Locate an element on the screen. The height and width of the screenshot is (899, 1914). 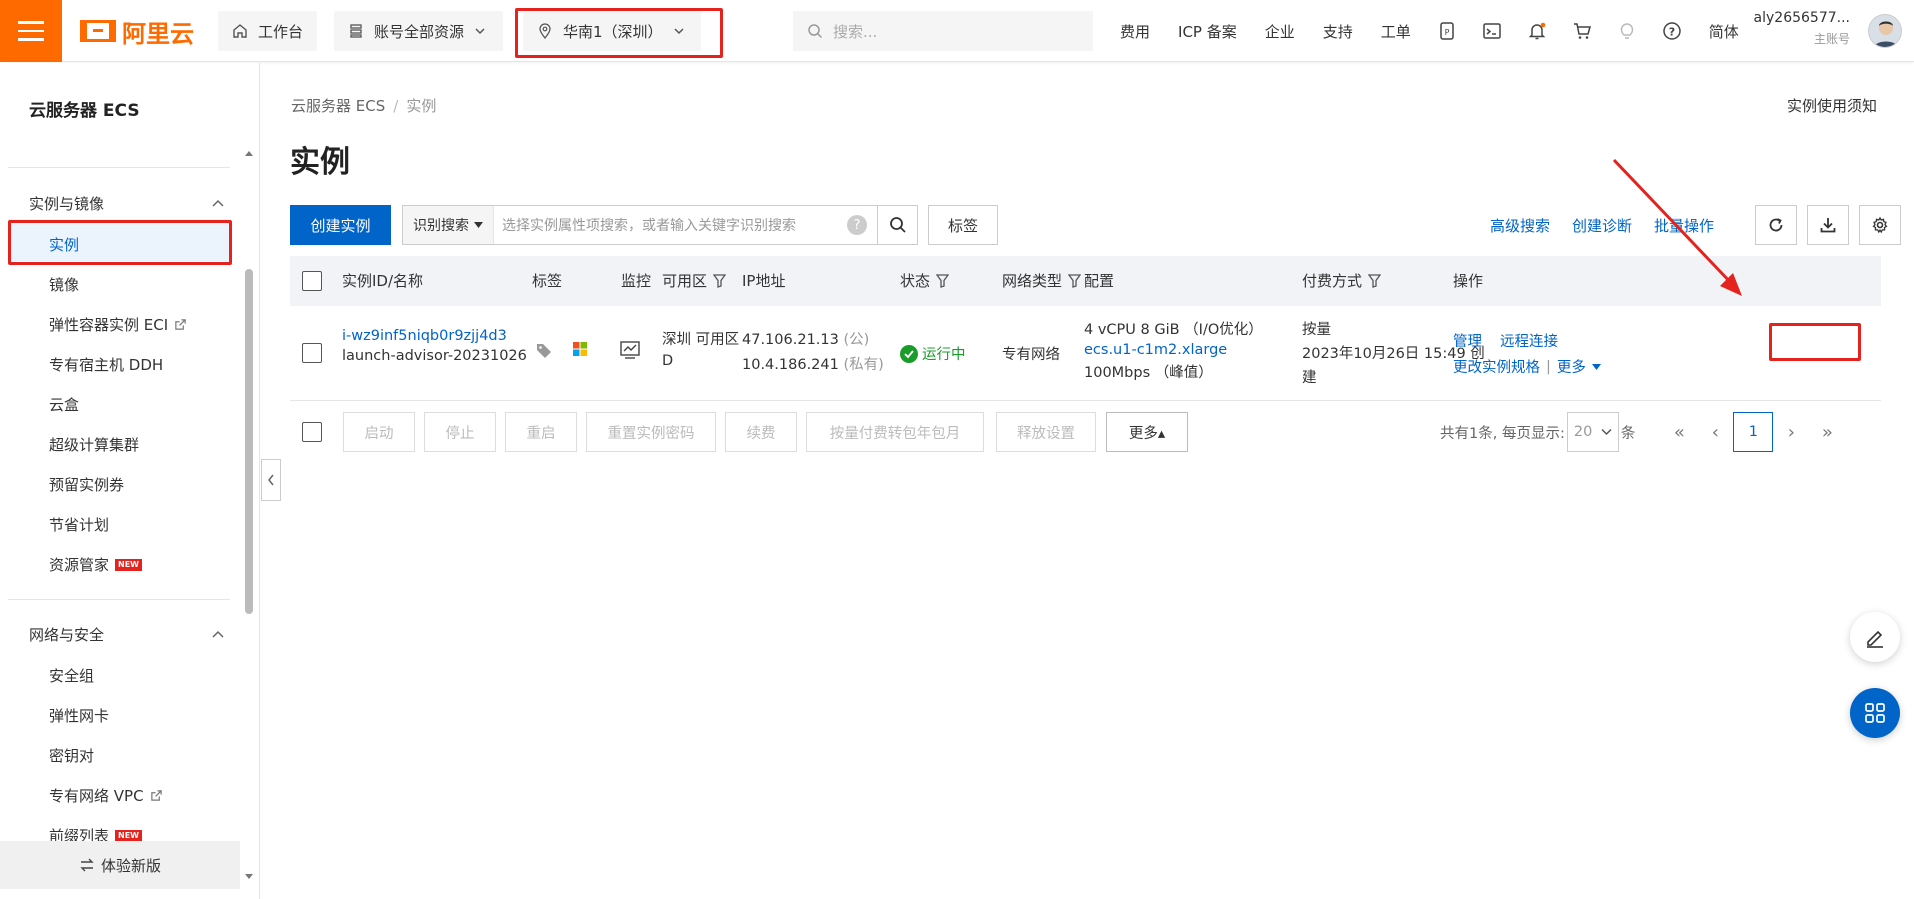
network-type: 专有网络 is located at coordinates (1031, 355).